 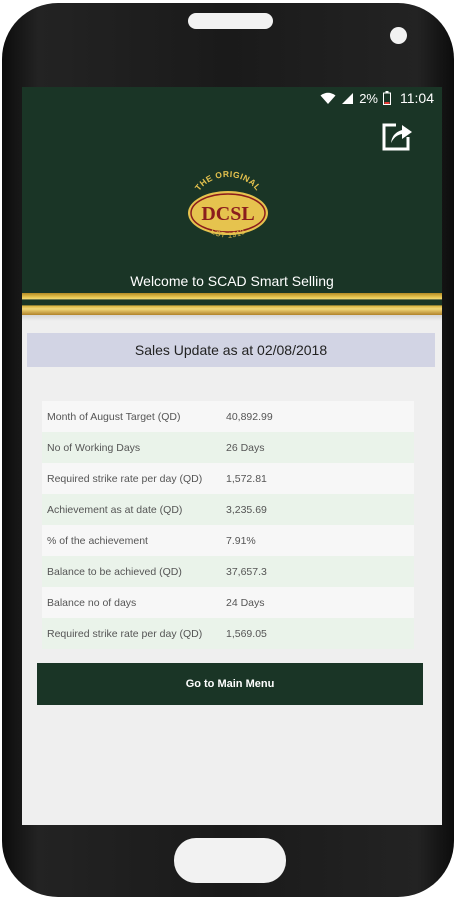 I want to click on go-to-main-menu-button: Go to Main Menu, so click(x=230, y=684).